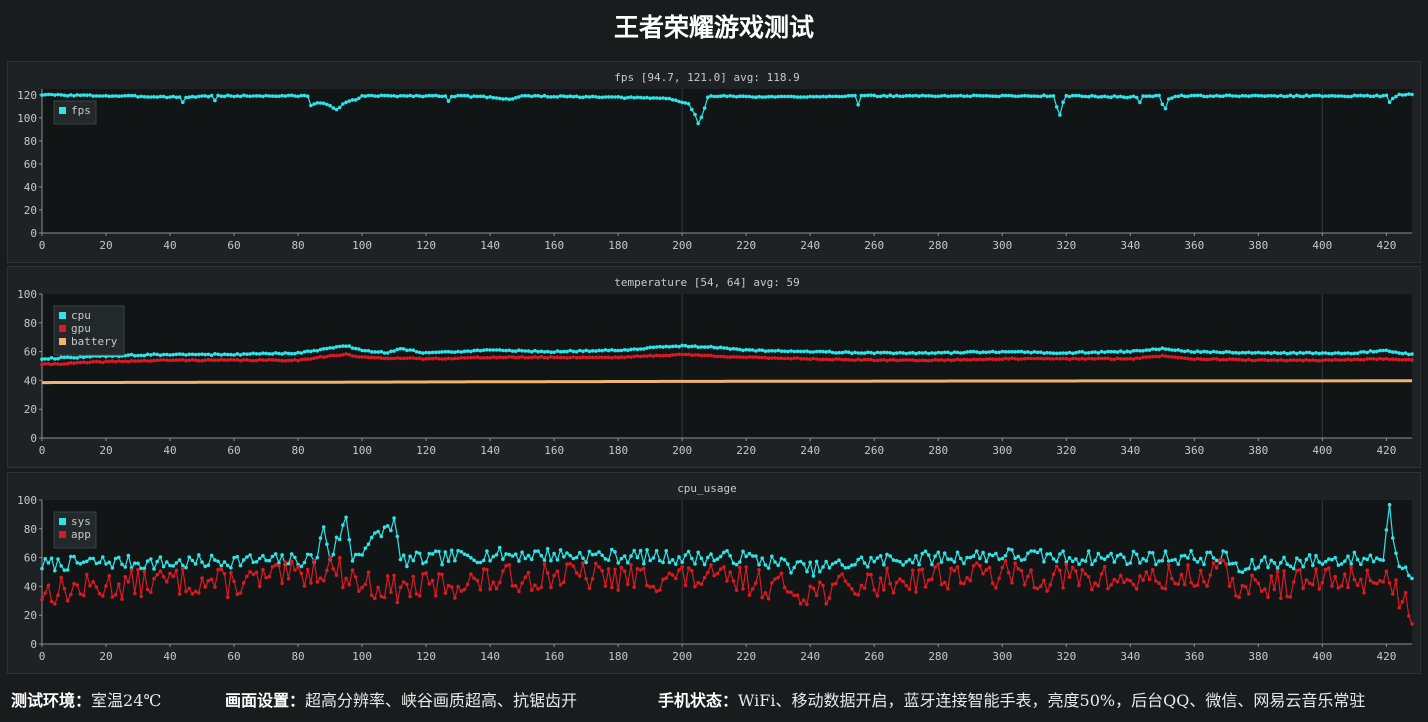  I want to click on legend: cpugpubattery, so click(89, 330).